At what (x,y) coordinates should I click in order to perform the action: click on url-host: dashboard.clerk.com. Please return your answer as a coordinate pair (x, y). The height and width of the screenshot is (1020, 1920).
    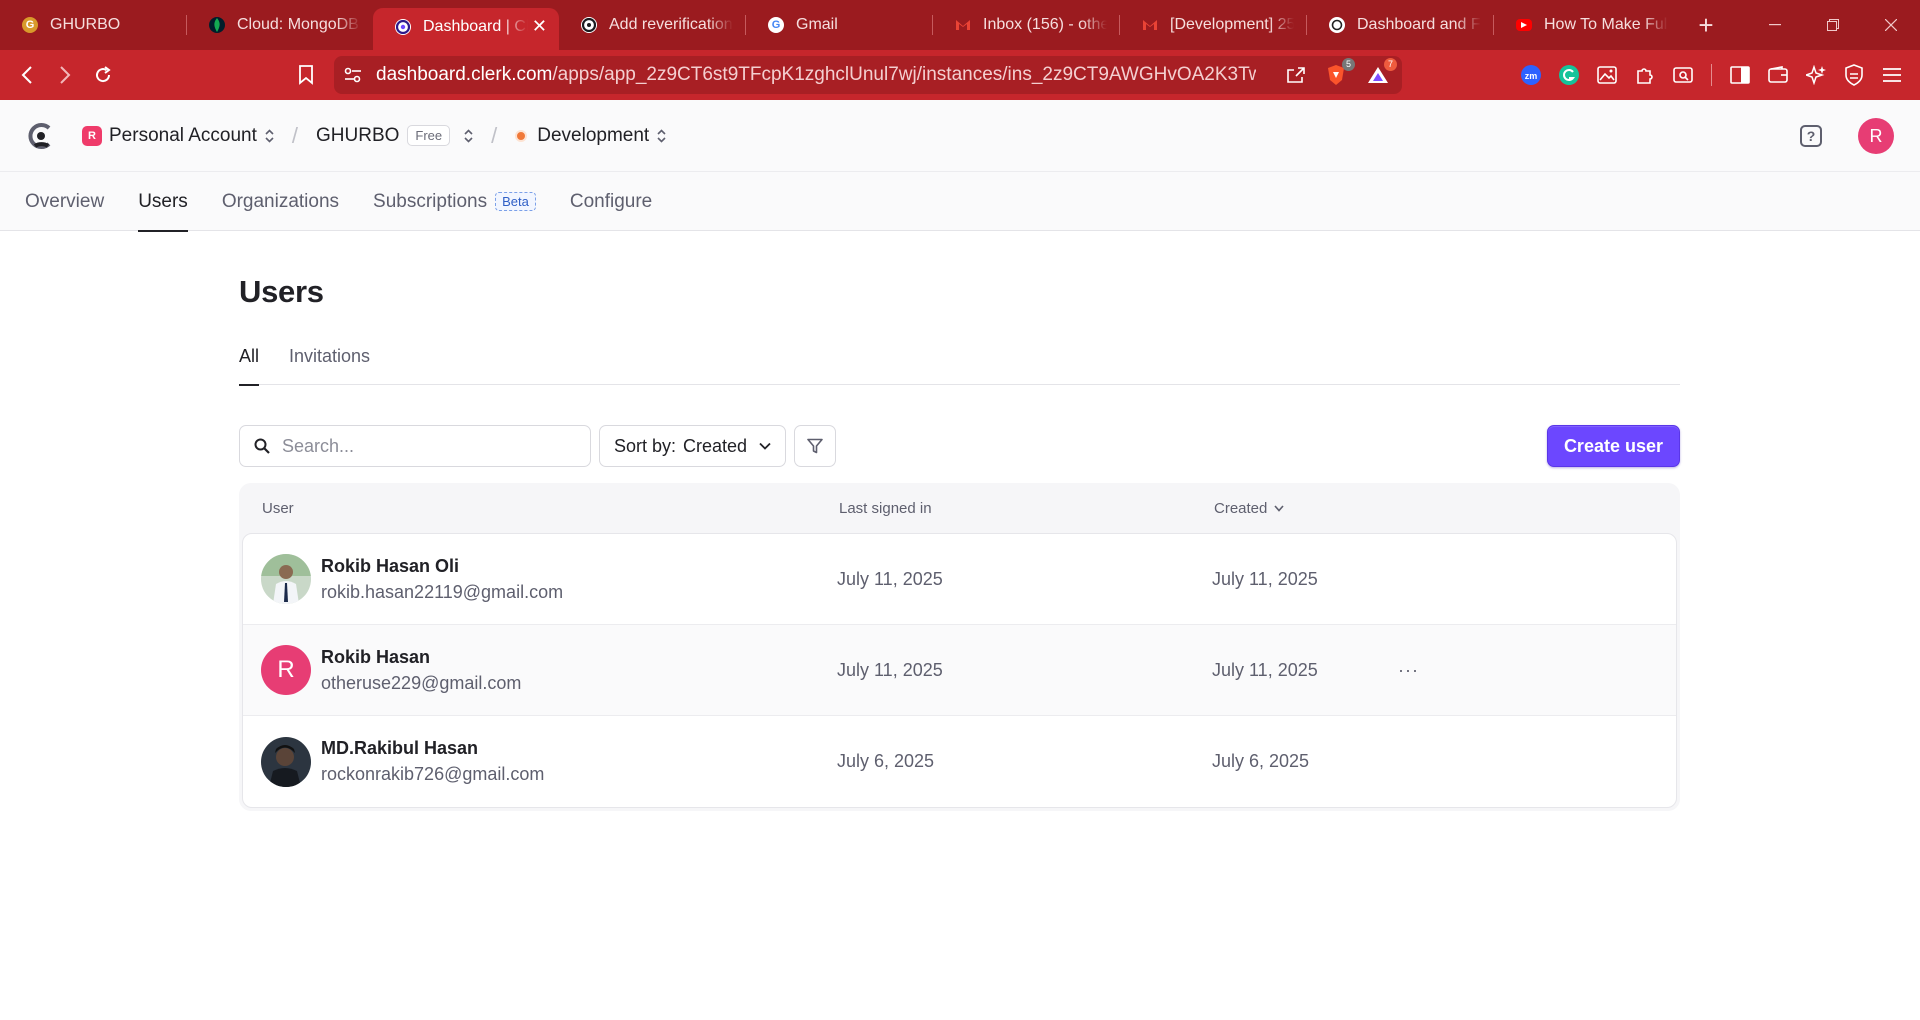
    Looking at the image, I should click on (464, 74).